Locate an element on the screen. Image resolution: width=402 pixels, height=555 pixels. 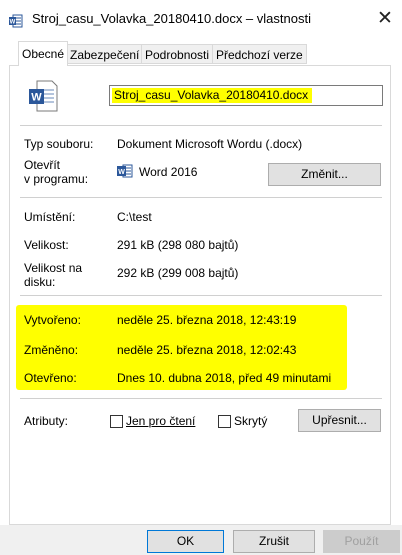
ok-button-label: OK is located at coordinates (185, 541).